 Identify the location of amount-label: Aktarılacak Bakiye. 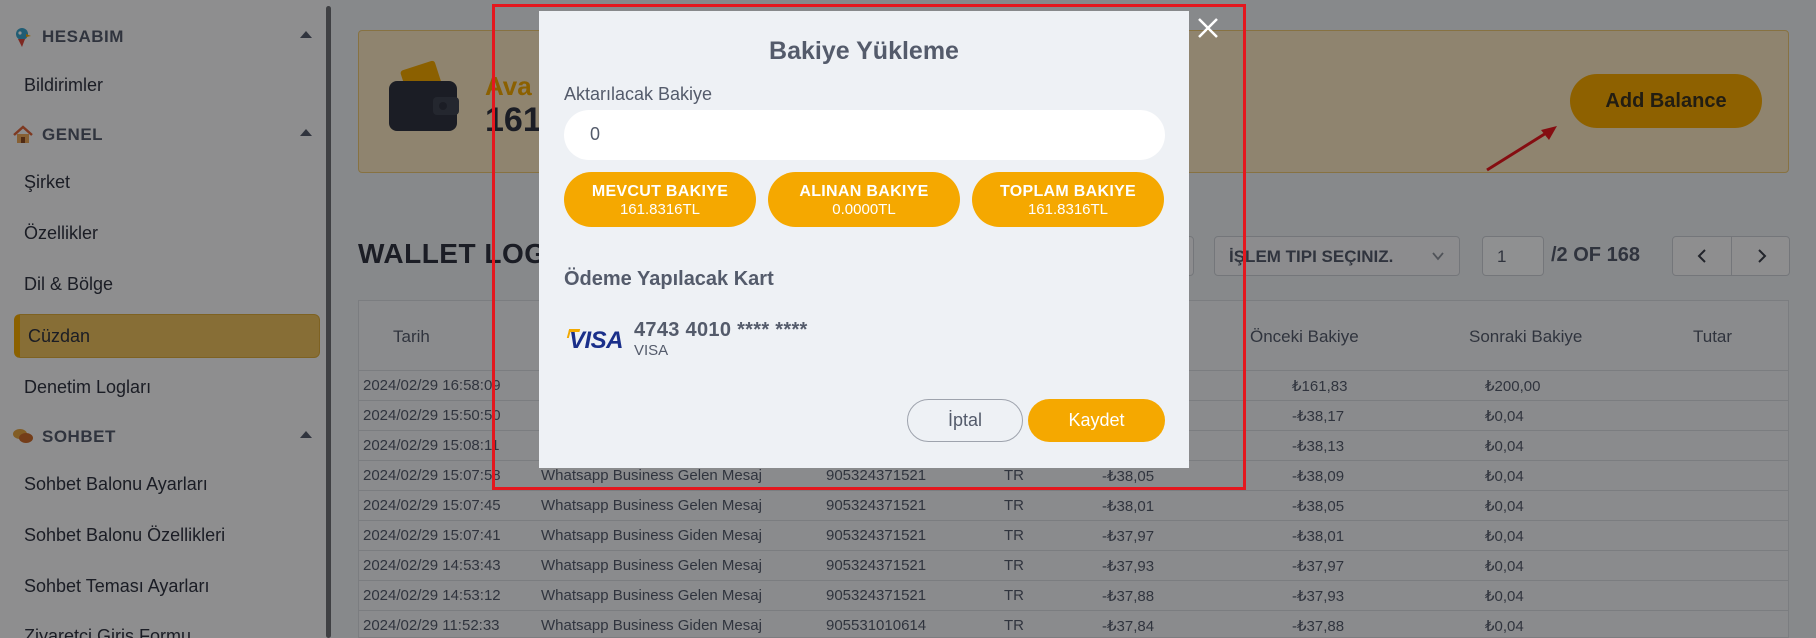
(638, 94).